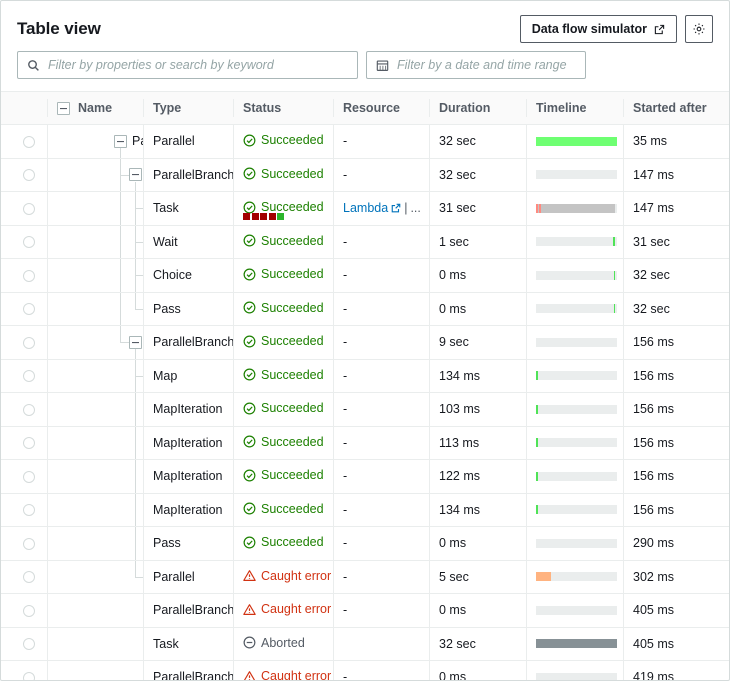  What do you see at coordinates (676, 309) in the screenshot?
I see `row-started-after-cell: 32 sec` at bounding box center [676, 309].